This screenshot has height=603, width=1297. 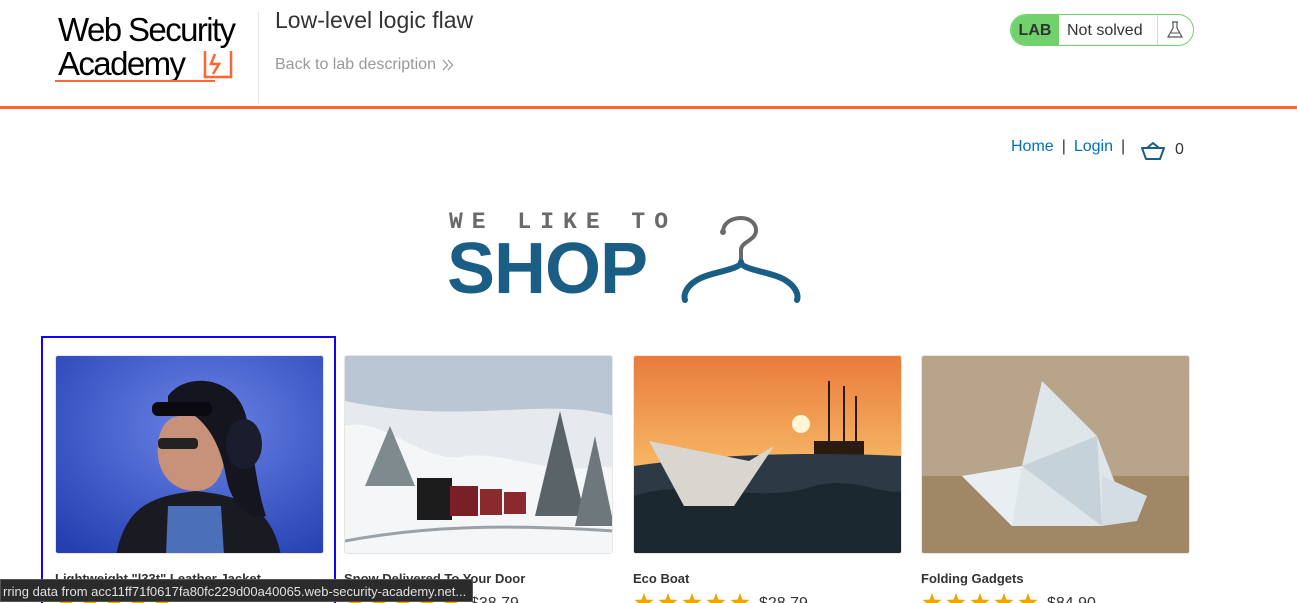 What do you see at coordinates (972, 578) in the screenshot?
I see `product-name: Folding Gadgets` at bounding box center [972, 578].